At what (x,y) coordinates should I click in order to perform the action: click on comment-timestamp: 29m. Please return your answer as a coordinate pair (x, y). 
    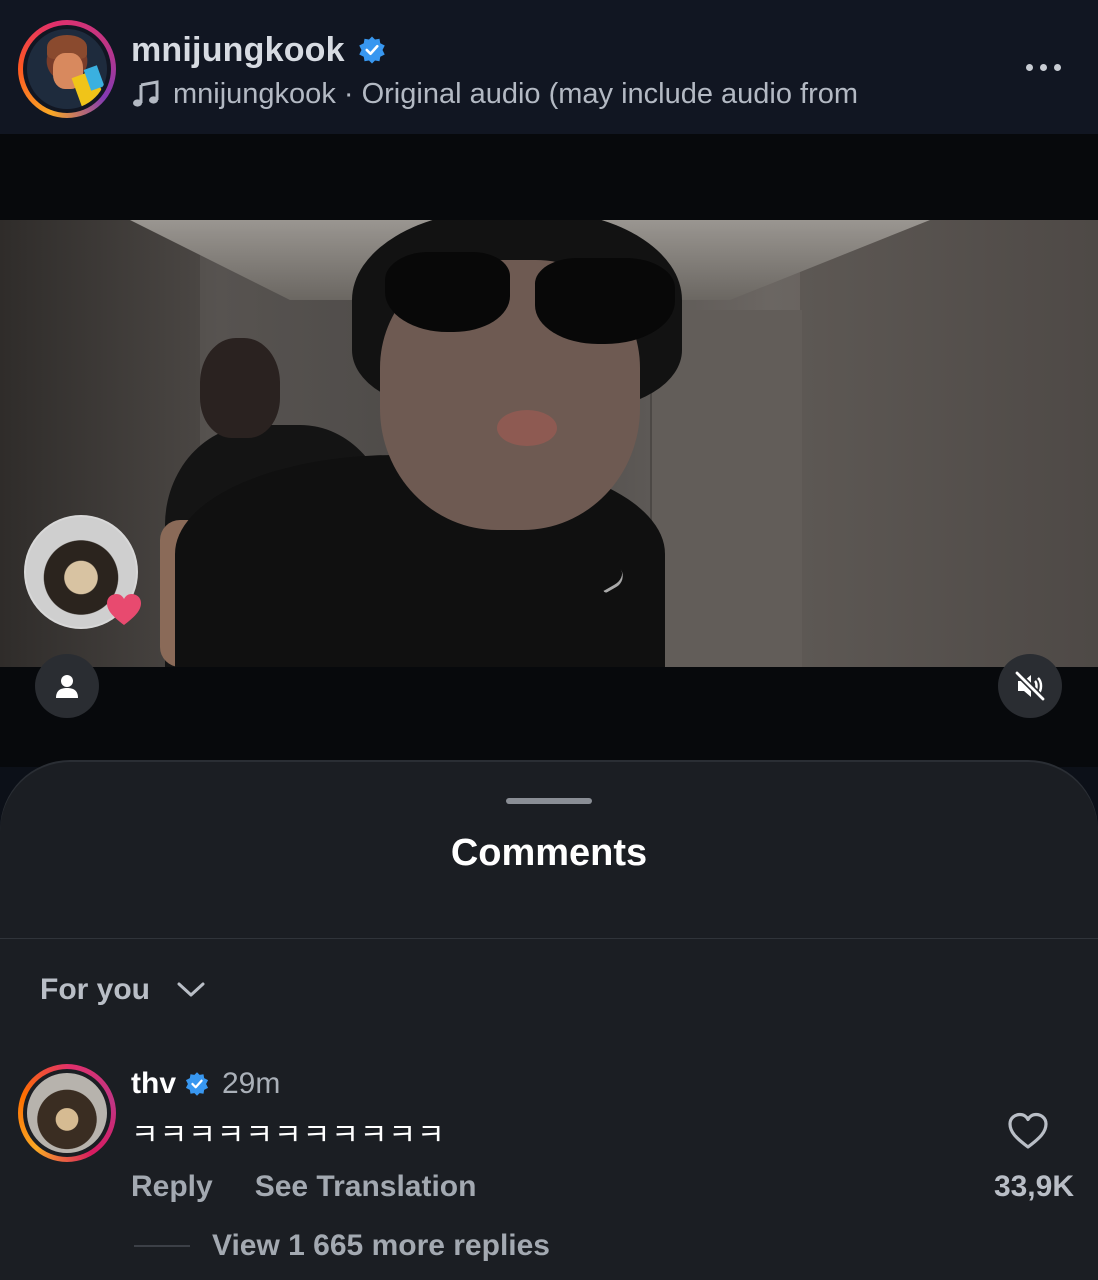
    Looking at the image, I should click on (251, 1083).